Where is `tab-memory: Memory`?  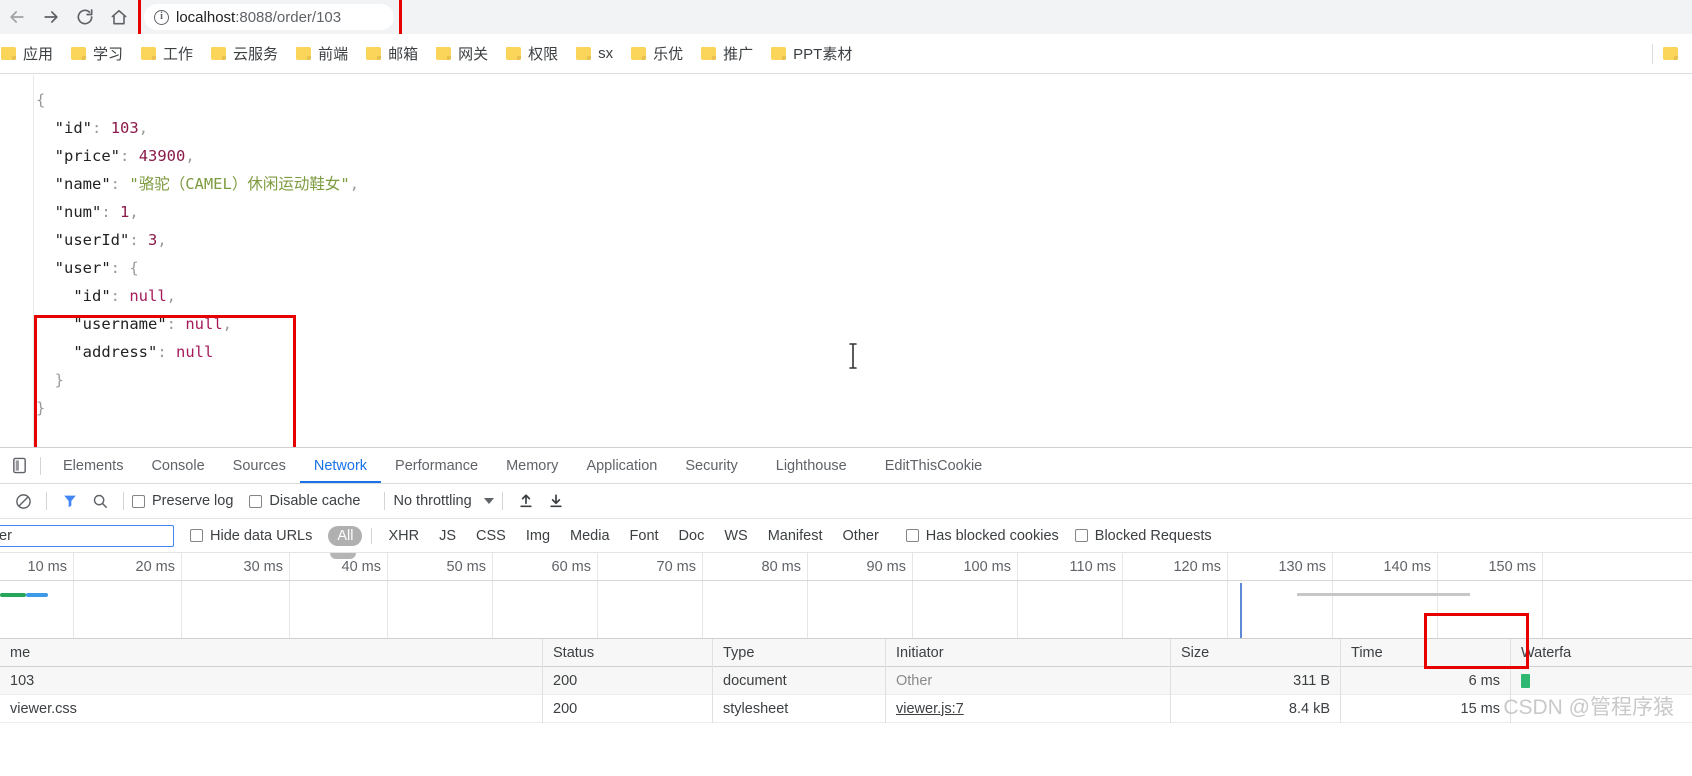
tab-memory: Memory is located at coordinates (532, 465).